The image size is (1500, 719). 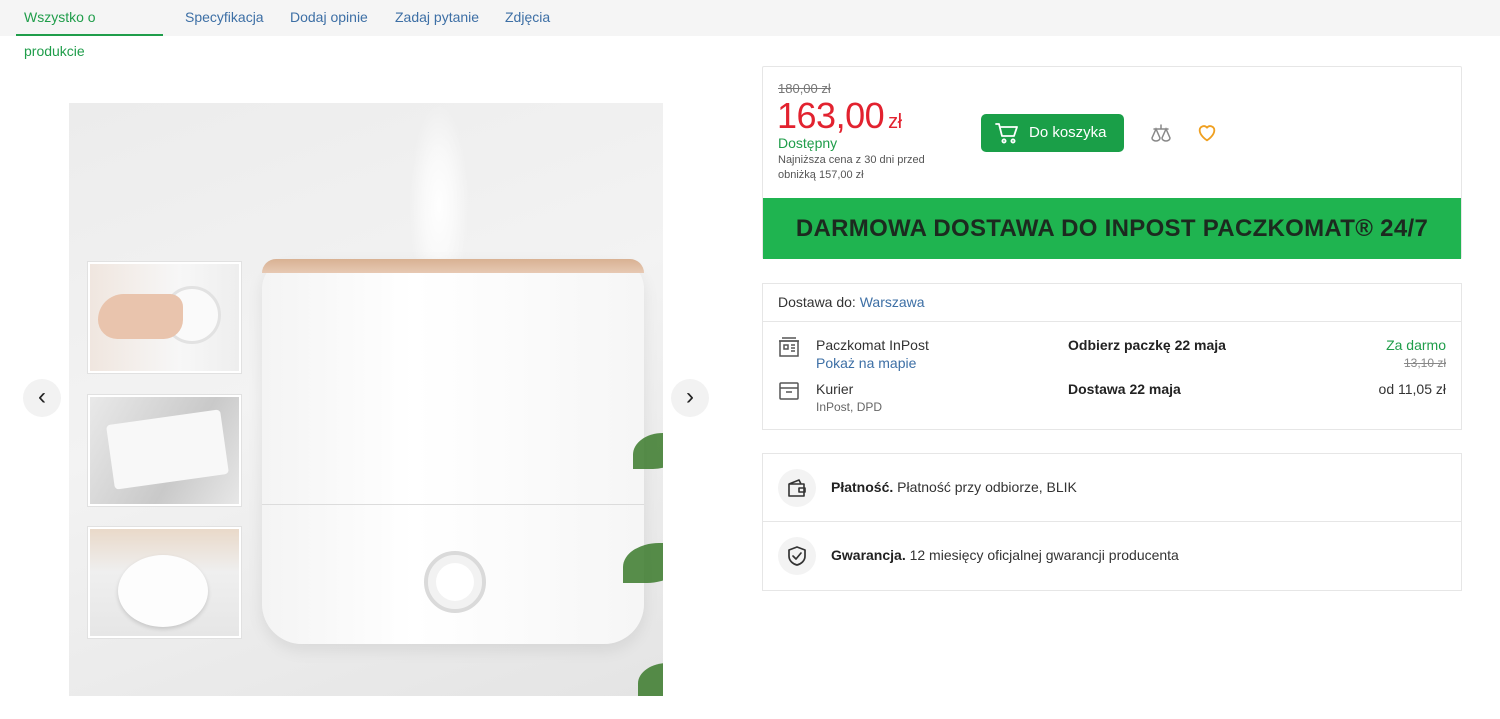 What do you see at coordinates (1112, 488) in the screenshot?
I see `payment-info: Płatność. Płatność przy odbiorze, BLIK` at bounding box center [1112, 488].